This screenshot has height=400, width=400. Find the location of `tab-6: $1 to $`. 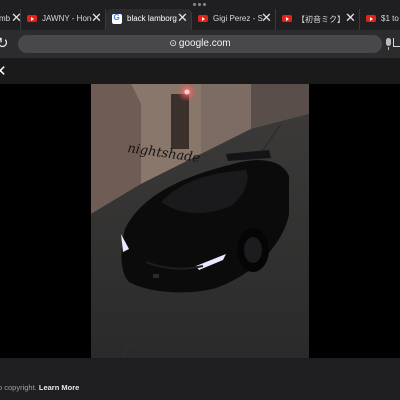

tab-6: $1 to $ is located at coordinates (380, 19).